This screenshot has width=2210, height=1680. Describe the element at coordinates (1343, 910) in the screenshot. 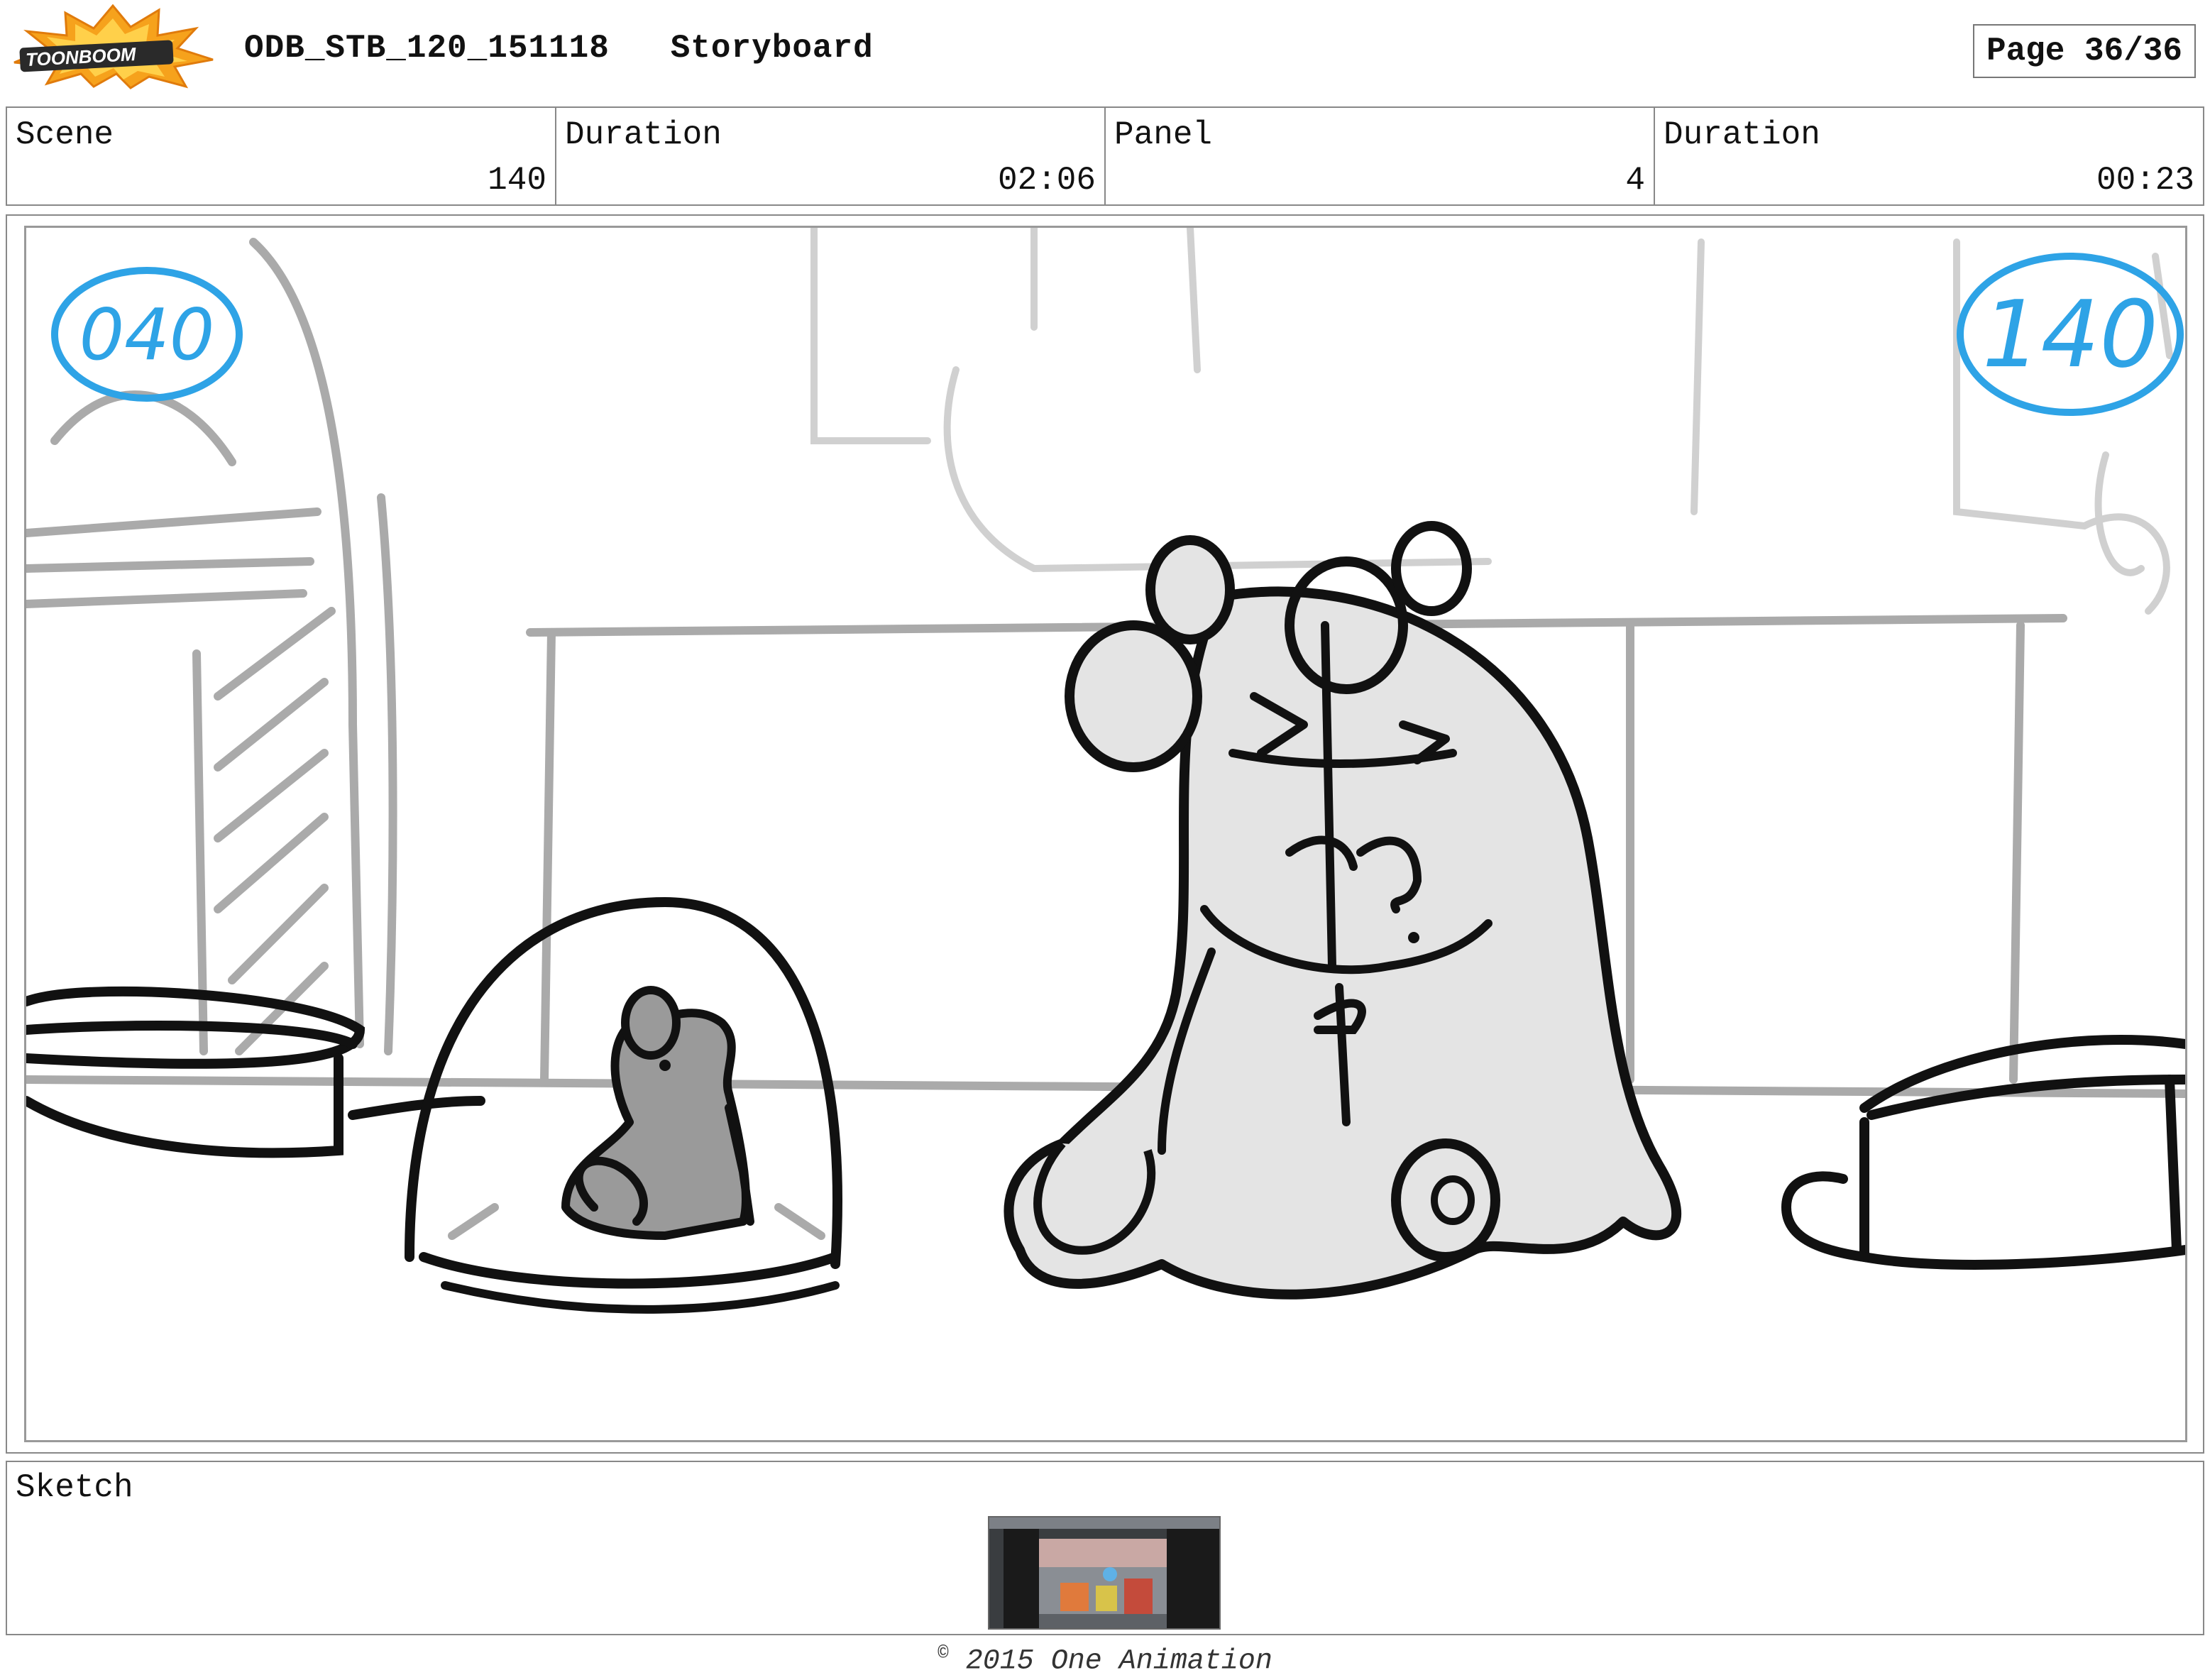

I see `sad-creature` at that location.